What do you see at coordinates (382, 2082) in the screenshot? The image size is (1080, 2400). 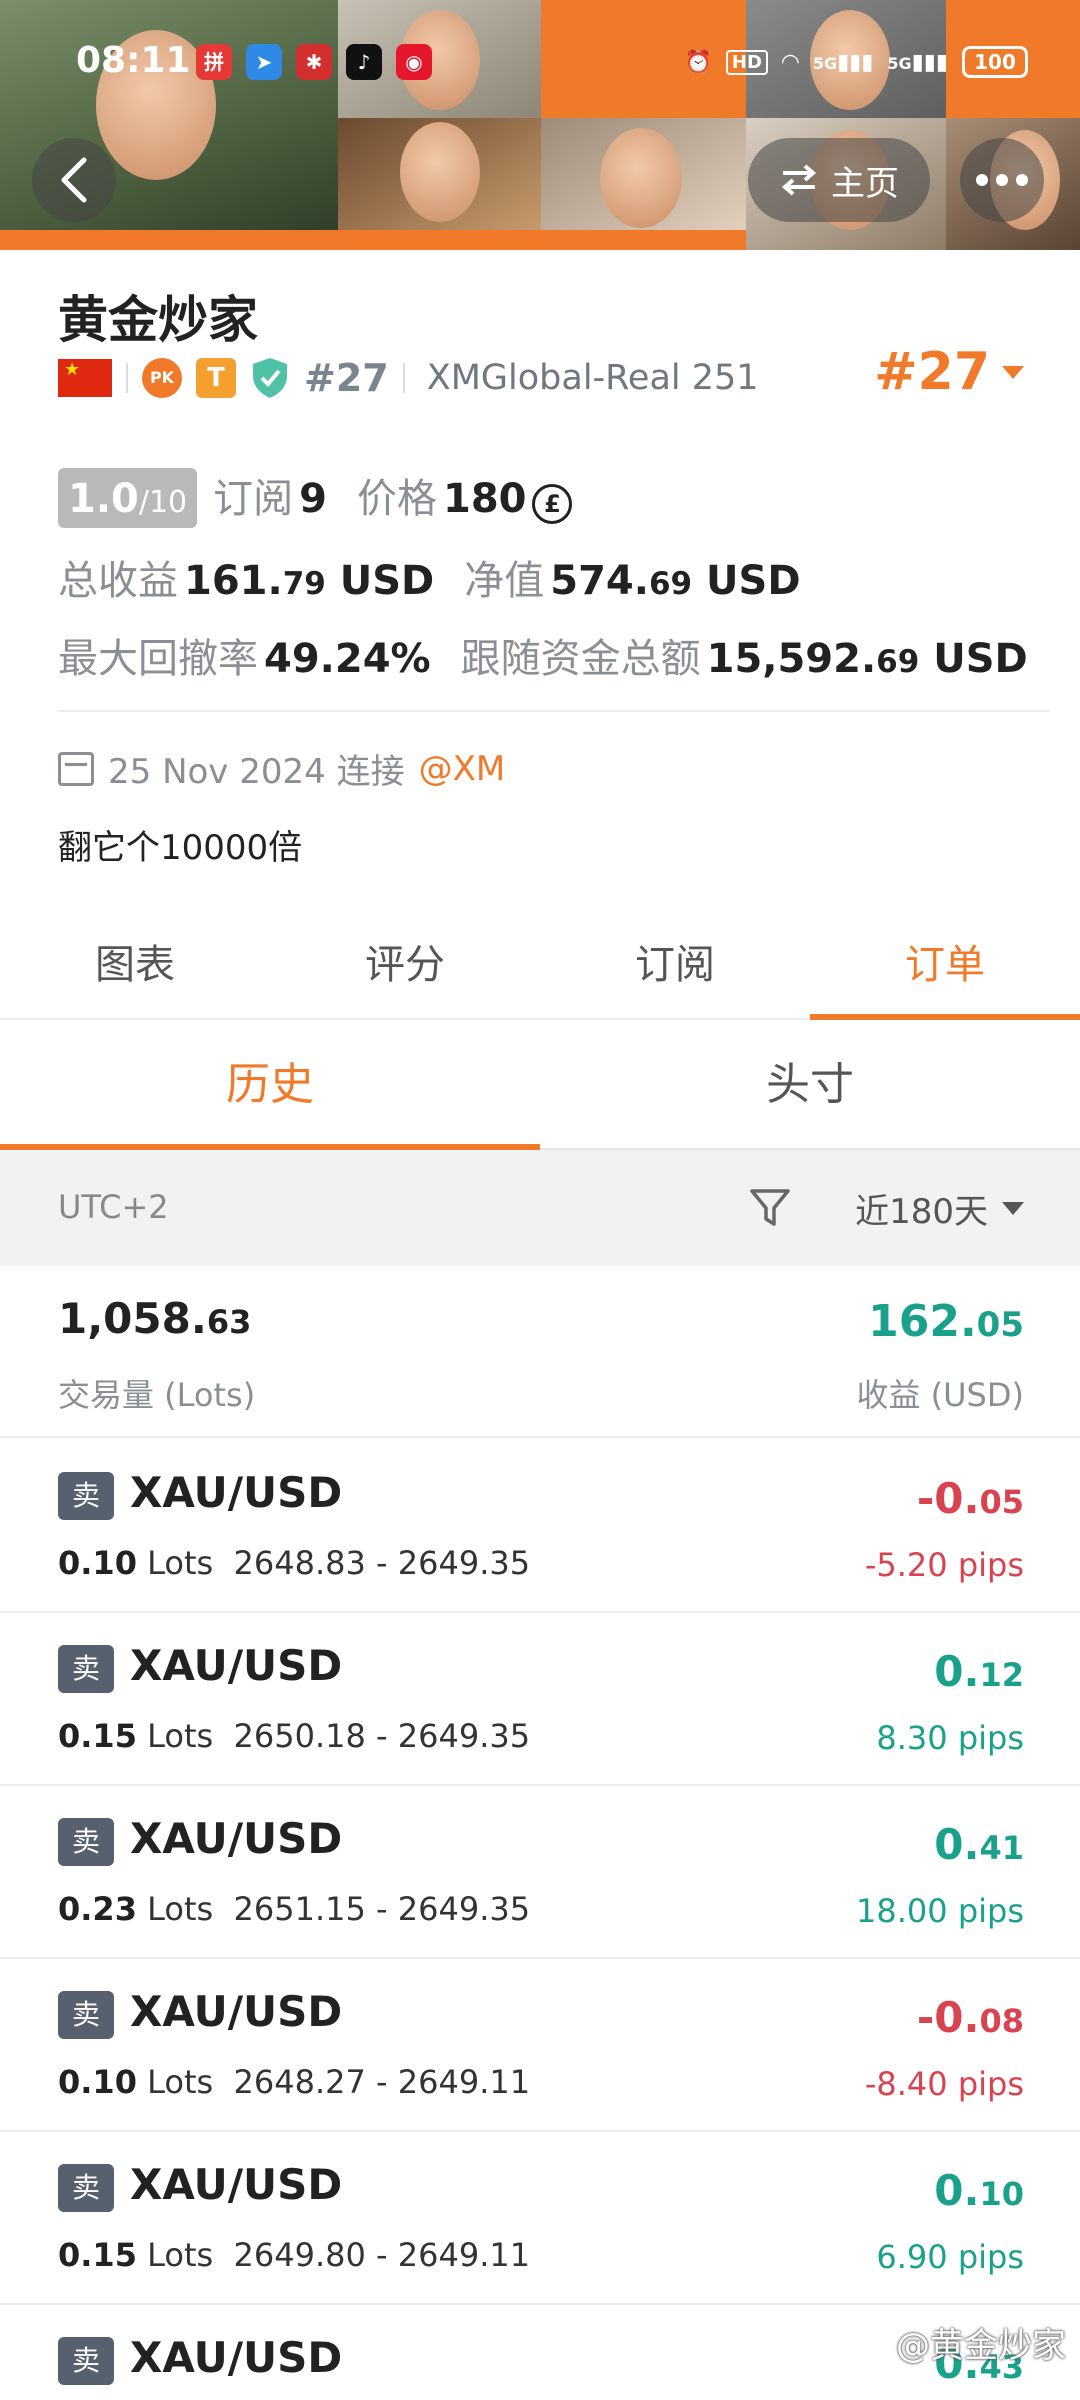 I see `order-prices: 2648.27 - 2649.11` at bounding box center [382, 2082].